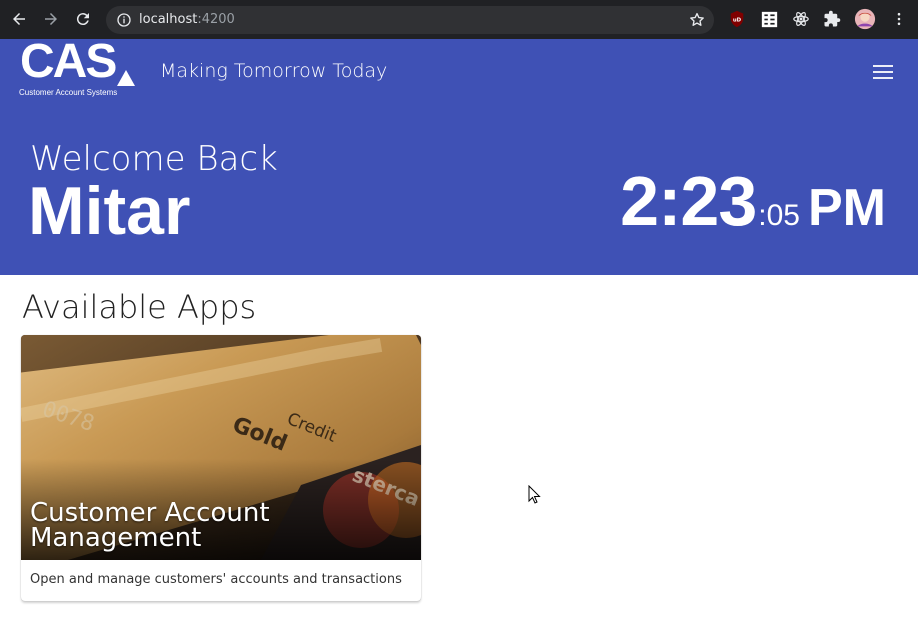 This screenshot has height=620, width=918. Describe the element at coordinates (19, 19) in the screenshot. I see `back-arrow-icon` at that location.